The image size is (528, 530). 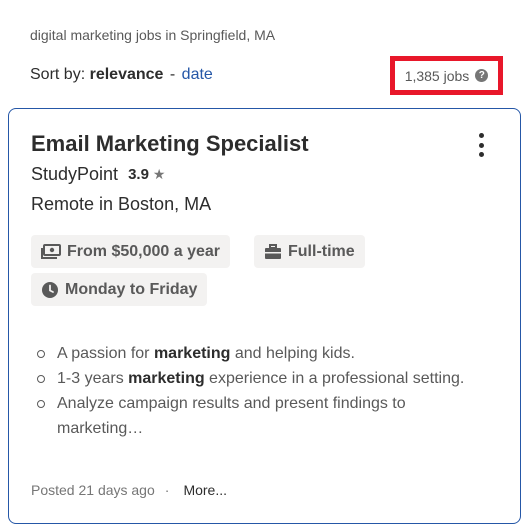 I want to click on job-location: Remote in Boston, MA, so click(x=121, y=204).